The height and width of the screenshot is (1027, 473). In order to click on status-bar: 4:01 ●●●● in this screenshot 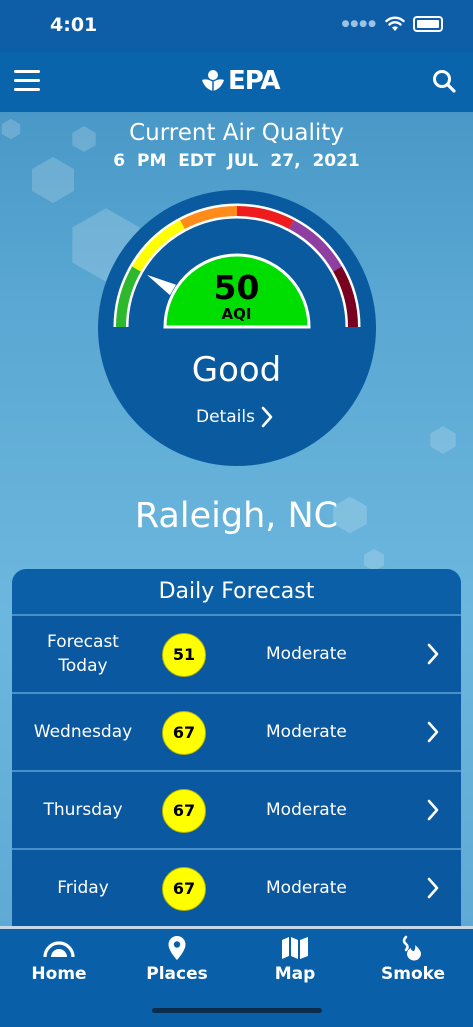, I will do `click(236, 26)`.